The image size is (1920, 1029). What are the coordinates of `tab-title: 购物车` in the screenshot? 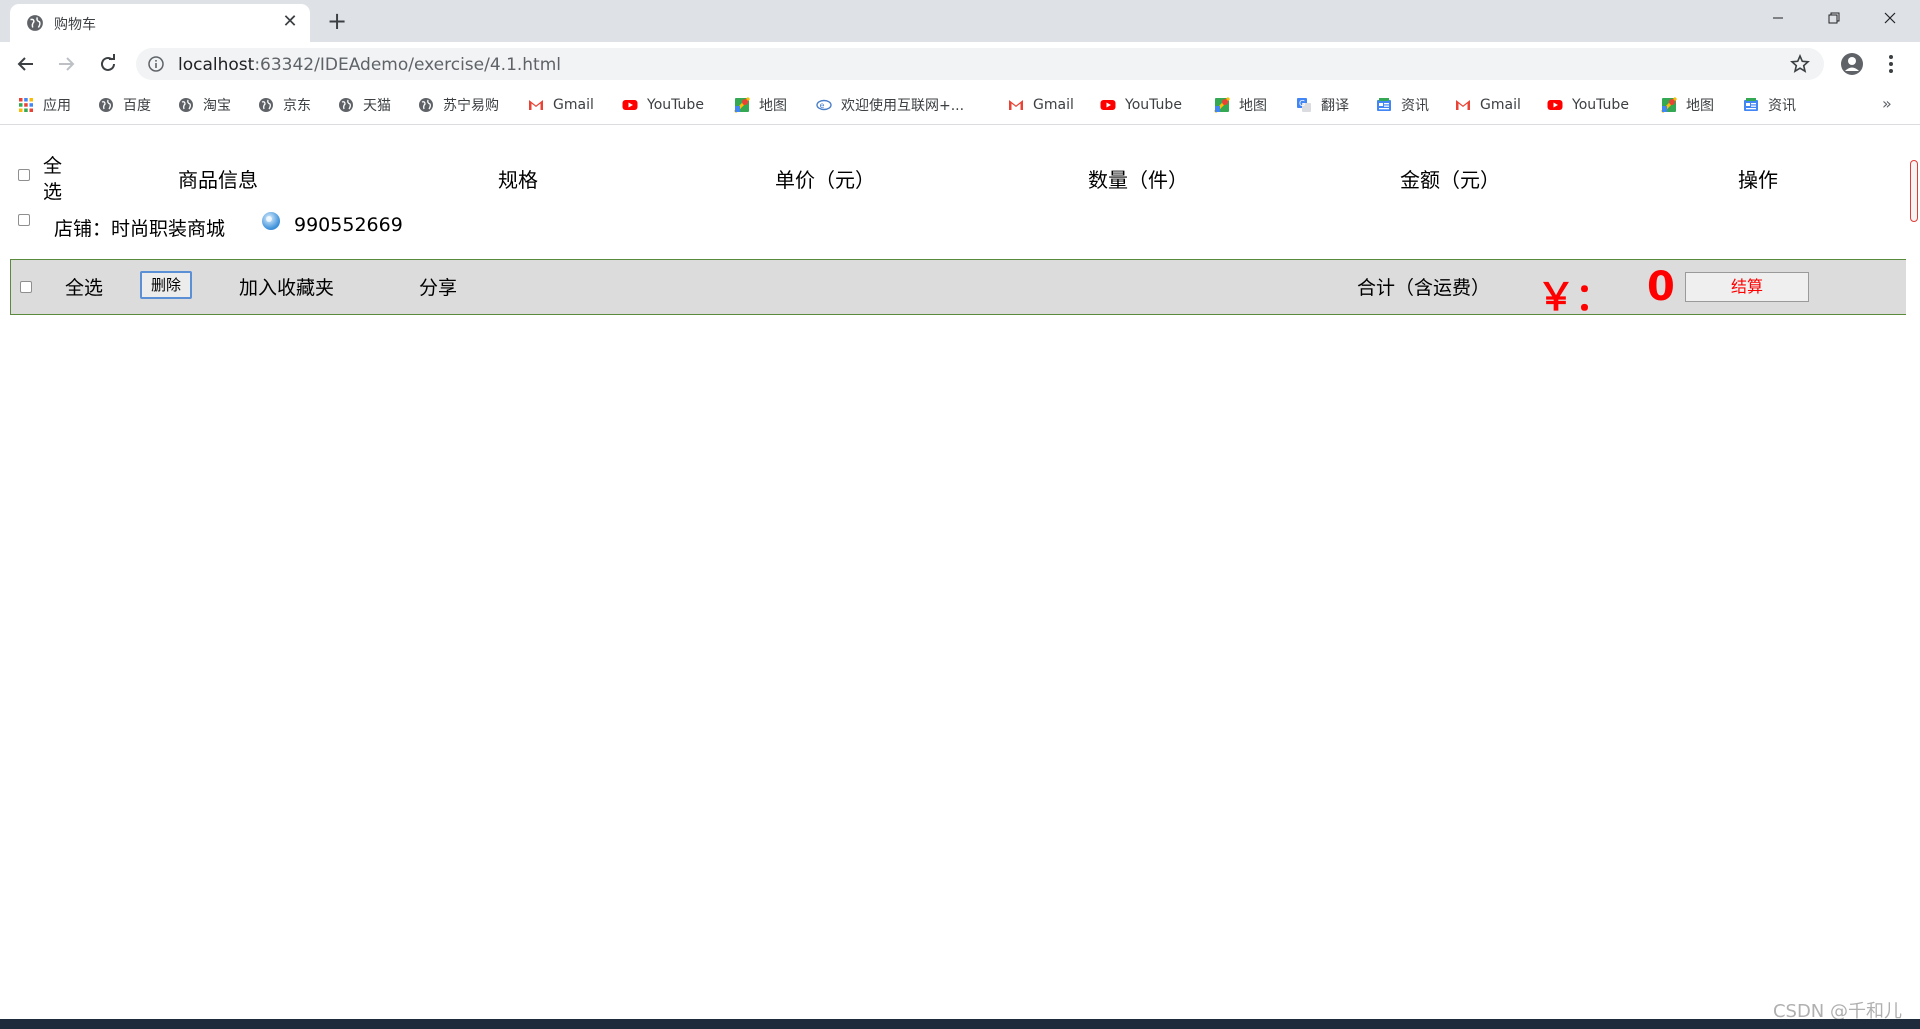 It's located at (75, 25).